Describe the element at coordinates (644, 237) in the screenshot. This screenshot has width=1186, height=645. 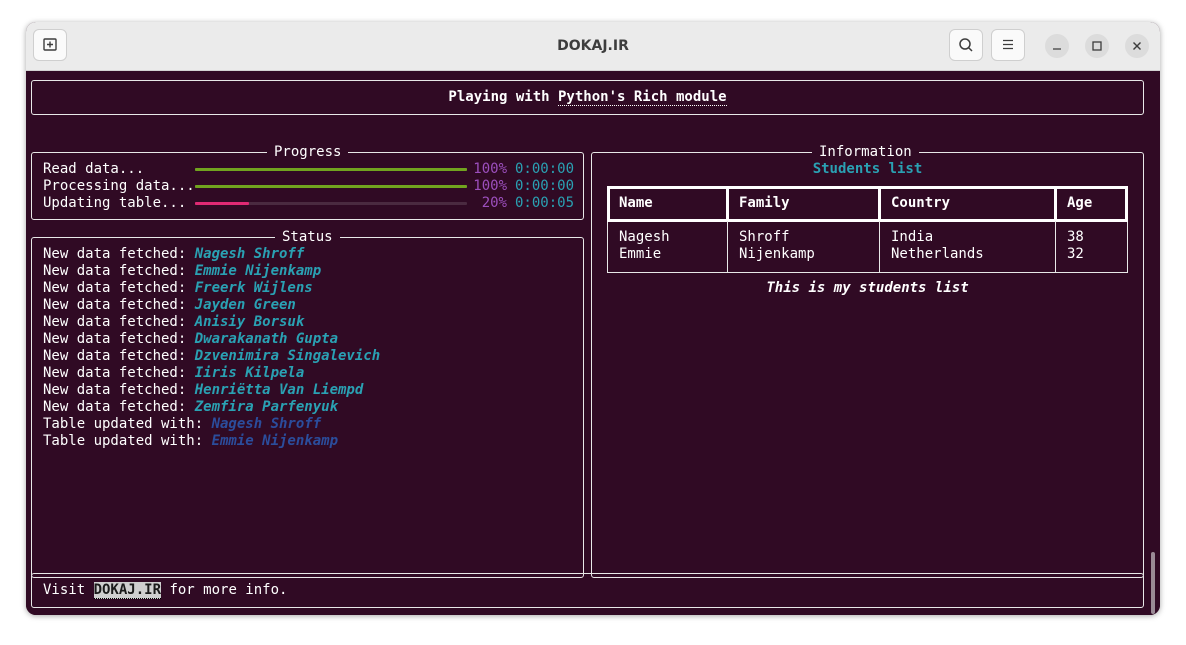
I see `table-cell: Nagesh` at that location.